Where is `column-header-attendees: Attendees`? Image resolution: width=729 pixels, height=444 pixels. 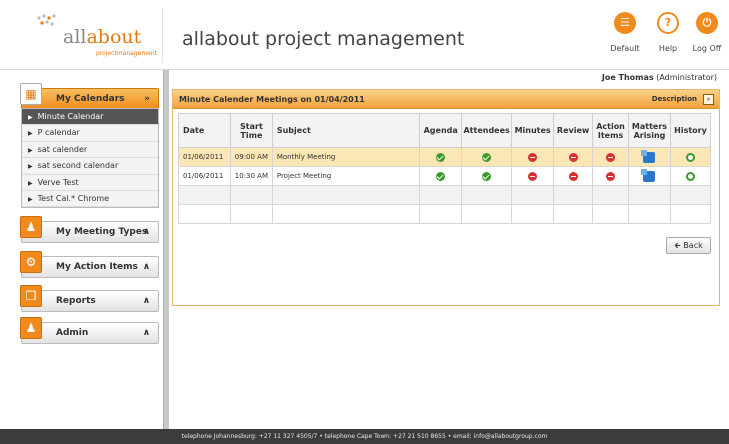 column-header-attendees: Attendees is located at coordinates (487, 130).